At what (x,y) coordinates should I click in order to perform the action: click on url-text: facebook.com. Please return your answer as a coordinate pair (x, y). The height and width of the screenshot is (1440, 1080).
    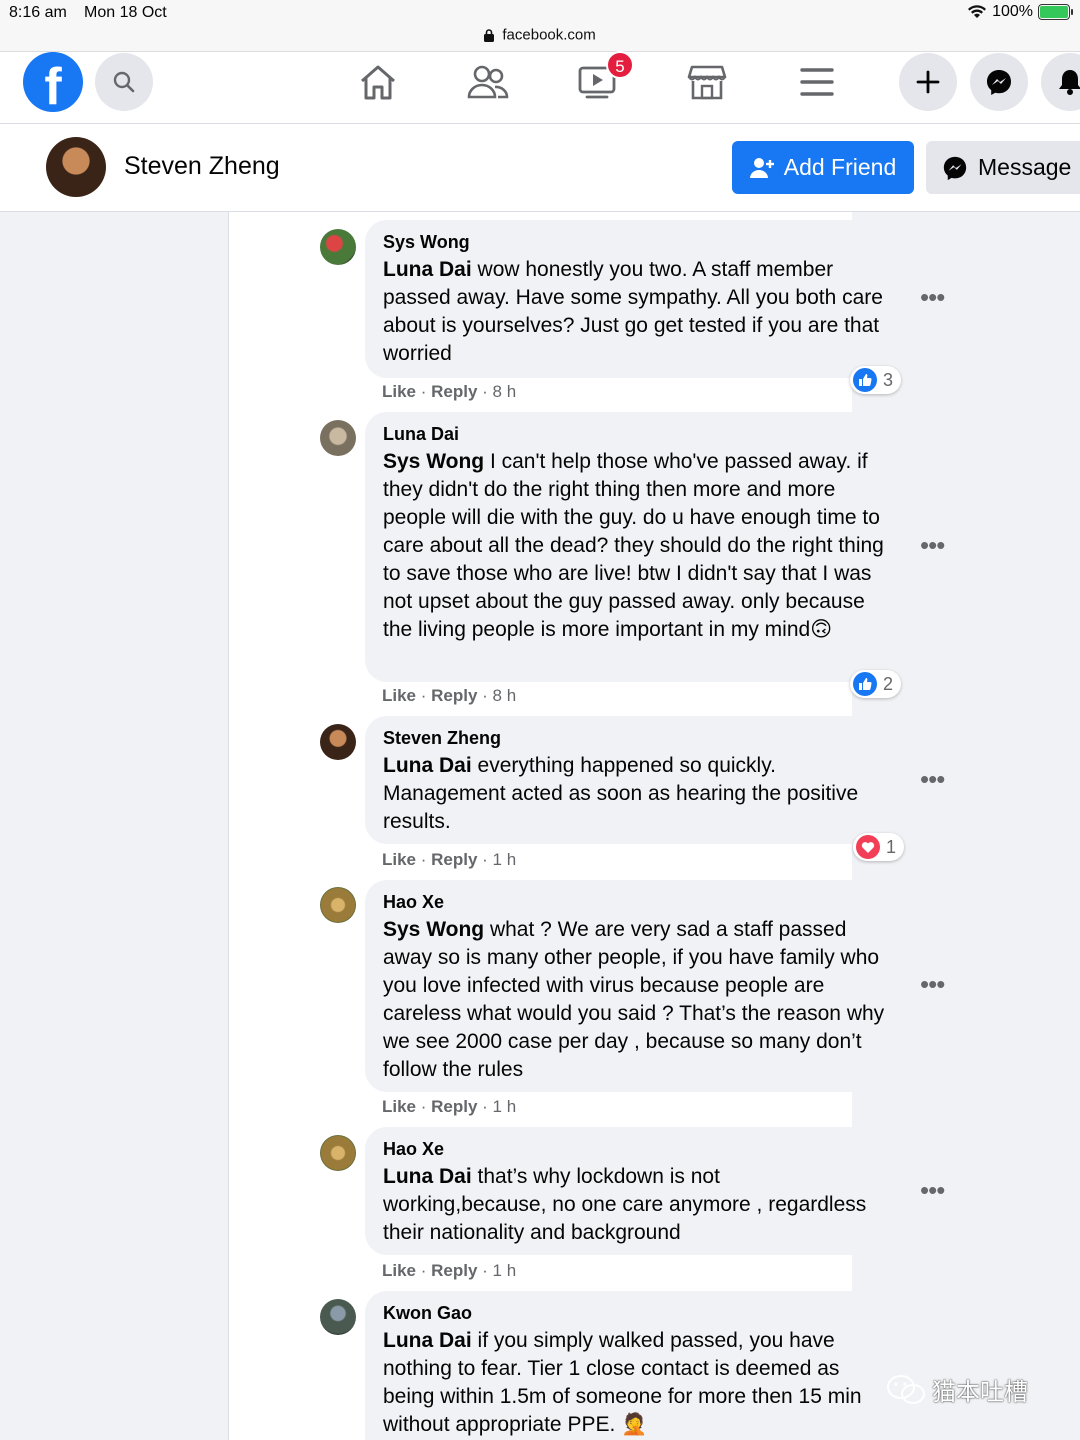
    Looking at the image, I should click on (549, 35).